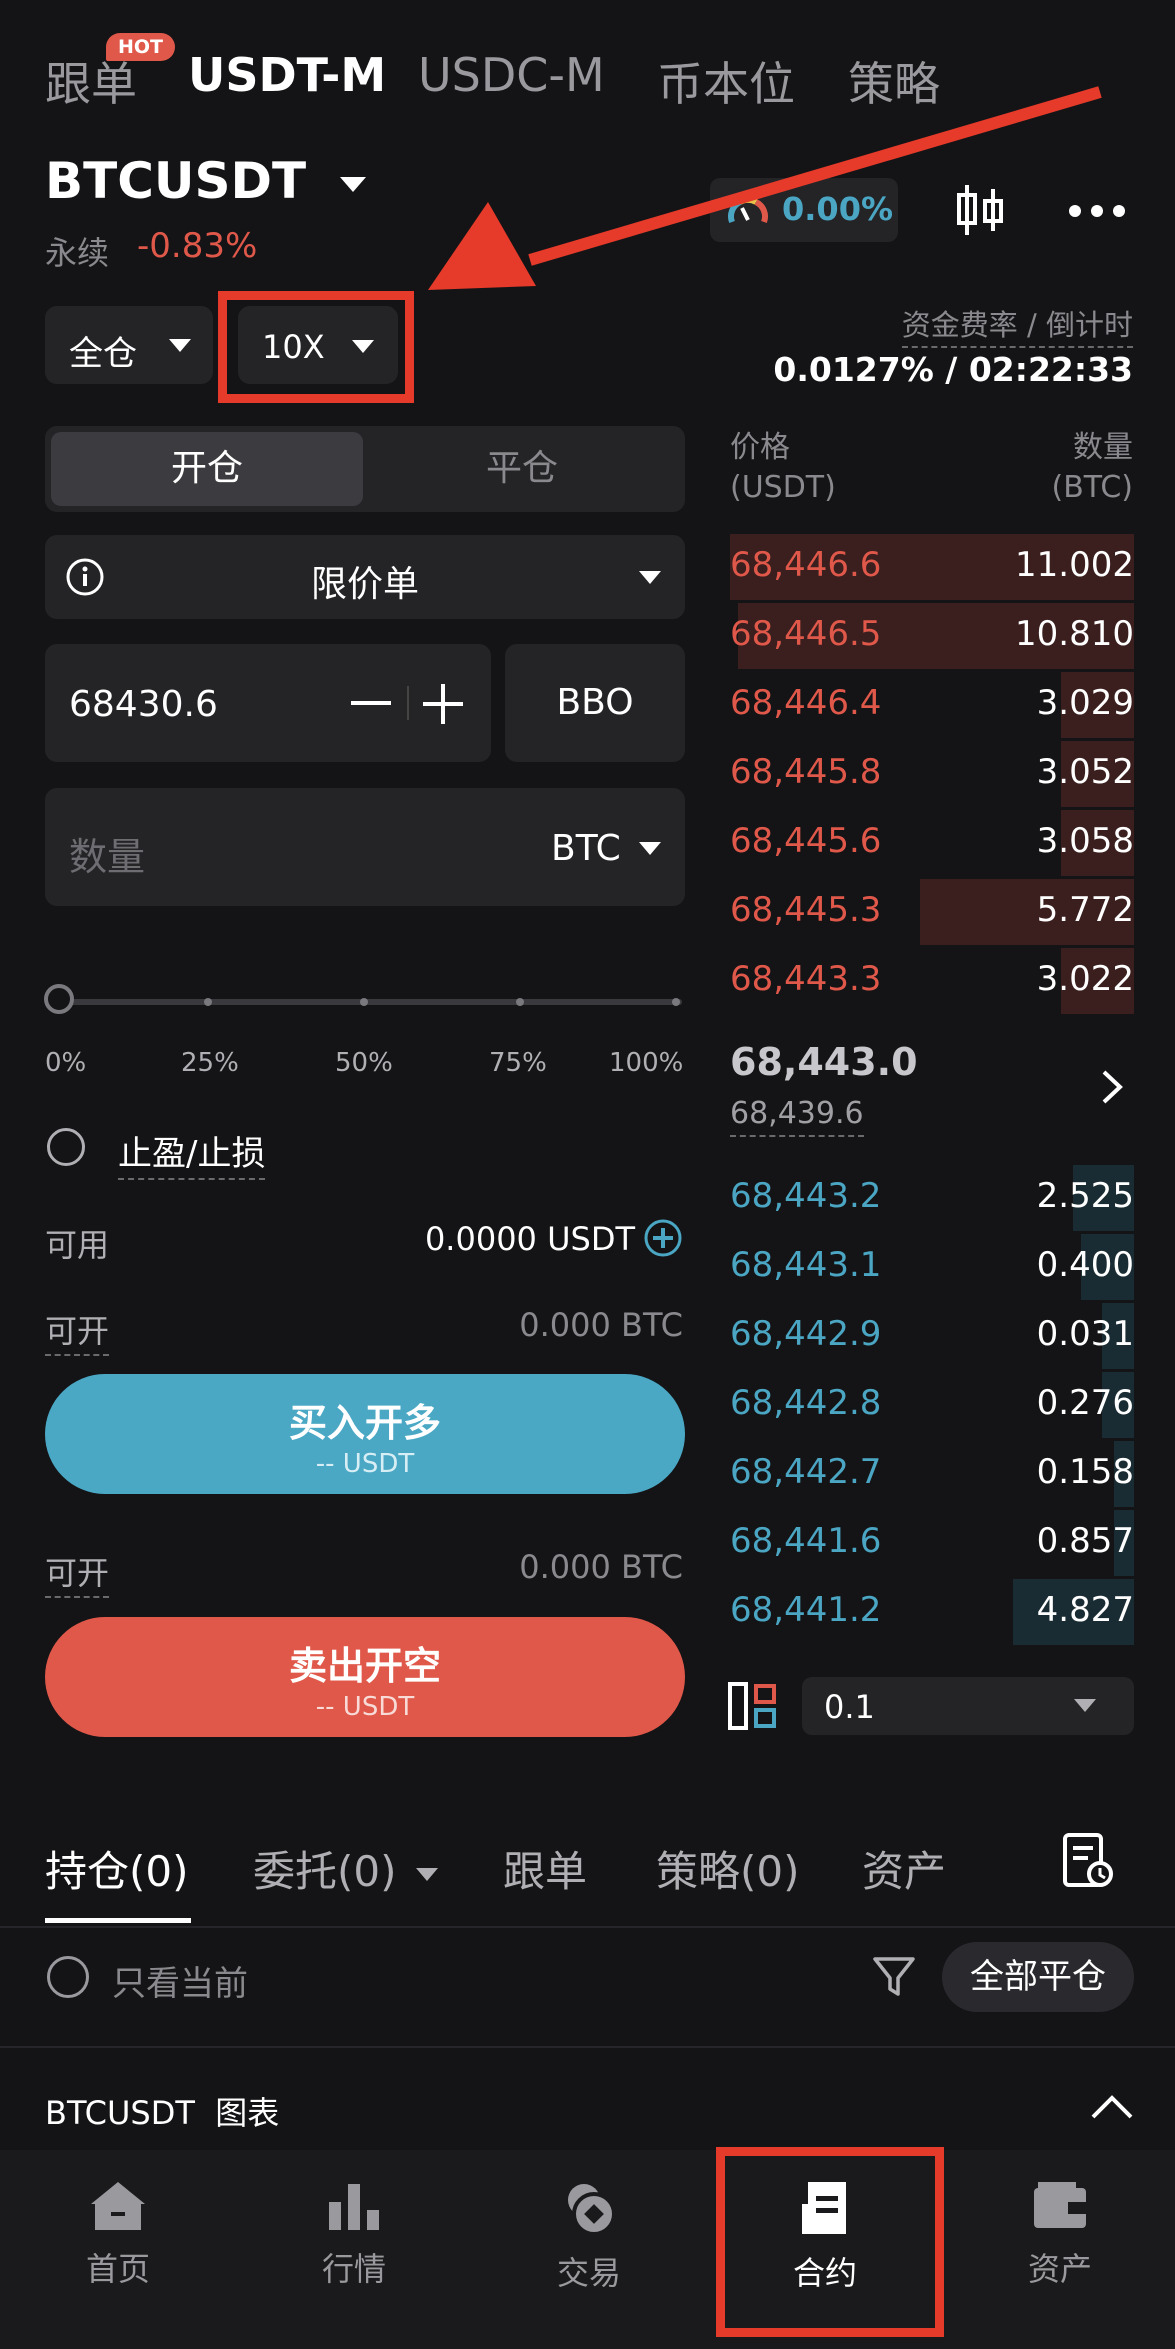 This screenshot has width=1175, height=2349. Describe the element at coordinates (932, 1610) in the screenshot. I see `bid-row: 68,441.2 4.827` at that location.